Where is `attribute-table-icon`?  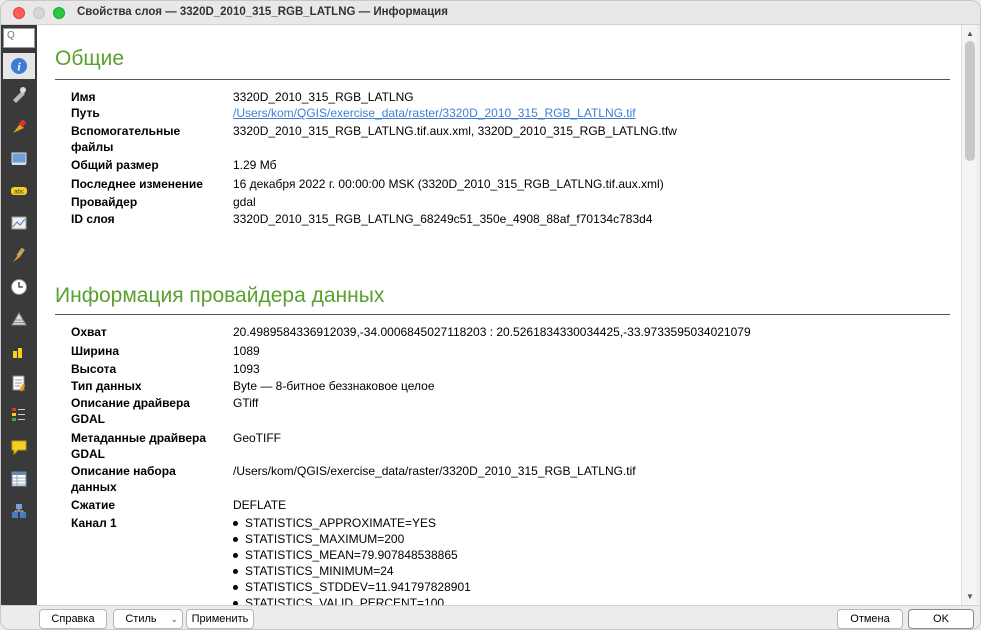 attribute-table-icon is located at coordinates (19, 479).